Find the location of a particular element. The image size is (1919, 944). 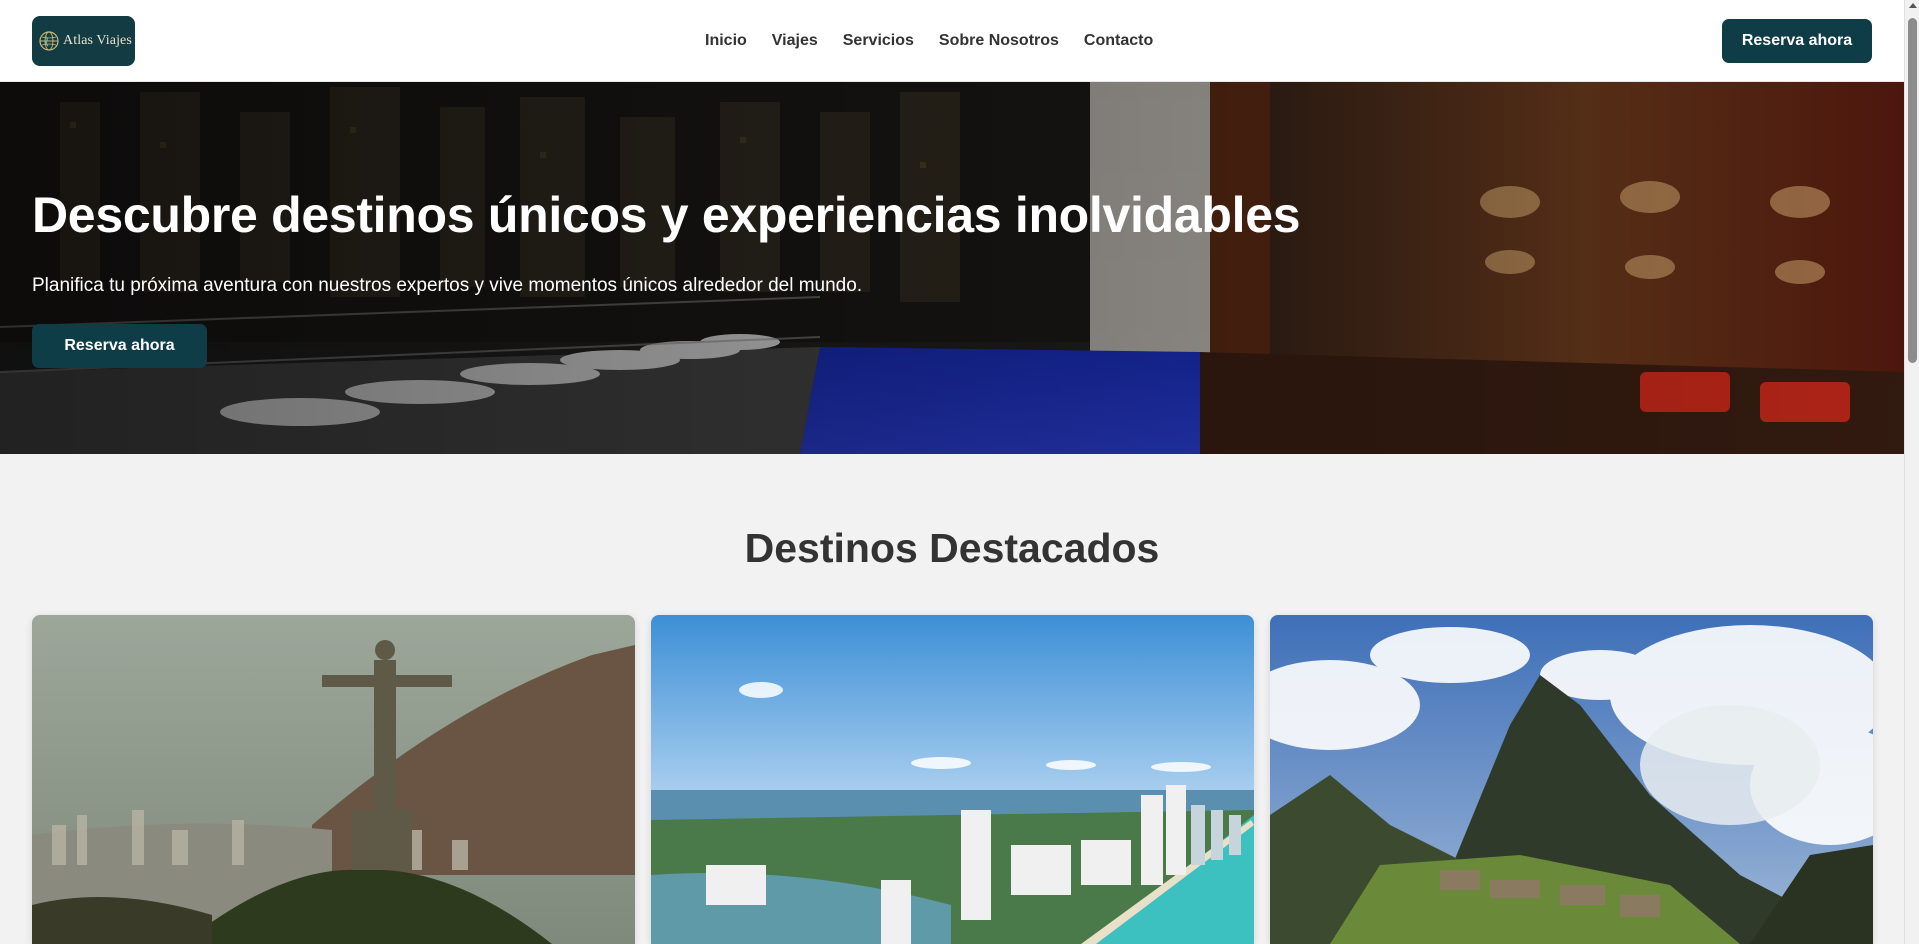

destination-card-rio is located at coordinates (333, 779).